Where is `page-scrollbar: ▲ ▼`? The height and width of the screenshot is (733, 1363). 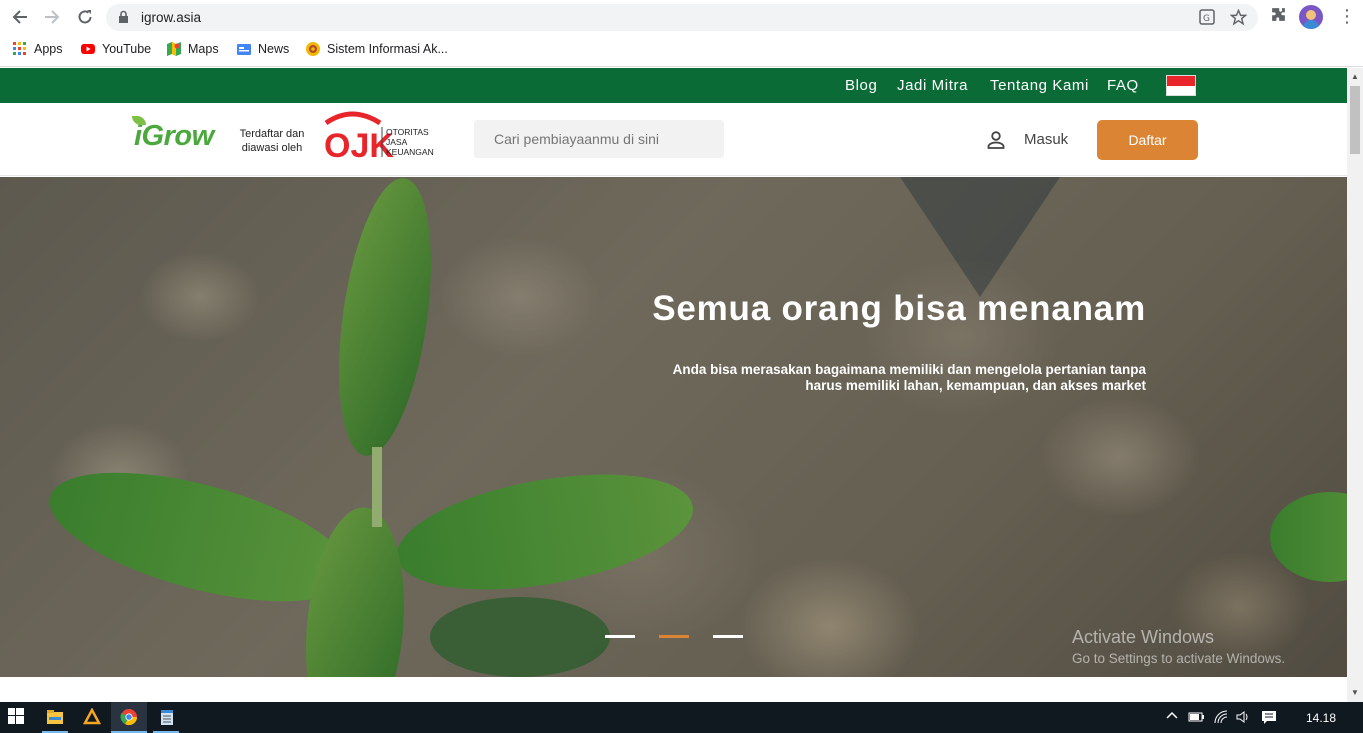 page-scrollbar: ▲ ▼ is located at coordinates (1355, 385).